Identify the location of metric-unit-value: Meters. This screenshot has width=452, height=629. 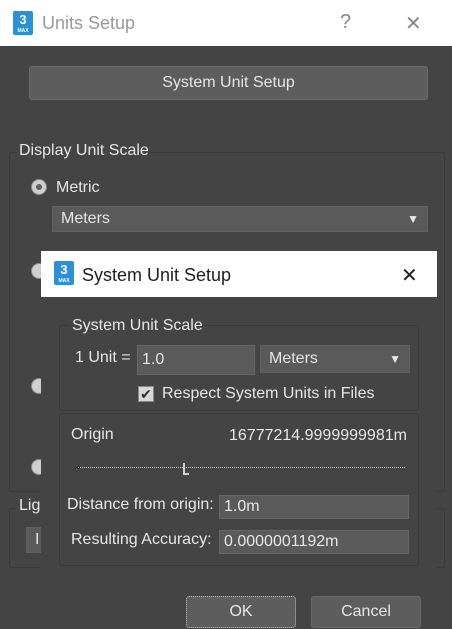
(85, 218).